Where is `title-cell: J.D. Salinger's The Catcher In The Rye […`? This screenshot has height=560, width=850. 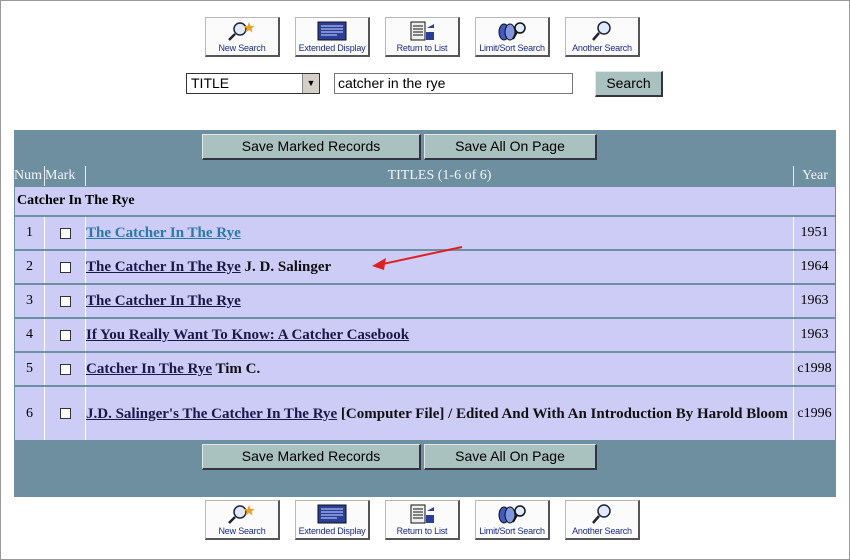
title-cell: J.D. Salinger's The Catcher In The Rye [… is located at coordinates (439, 413).